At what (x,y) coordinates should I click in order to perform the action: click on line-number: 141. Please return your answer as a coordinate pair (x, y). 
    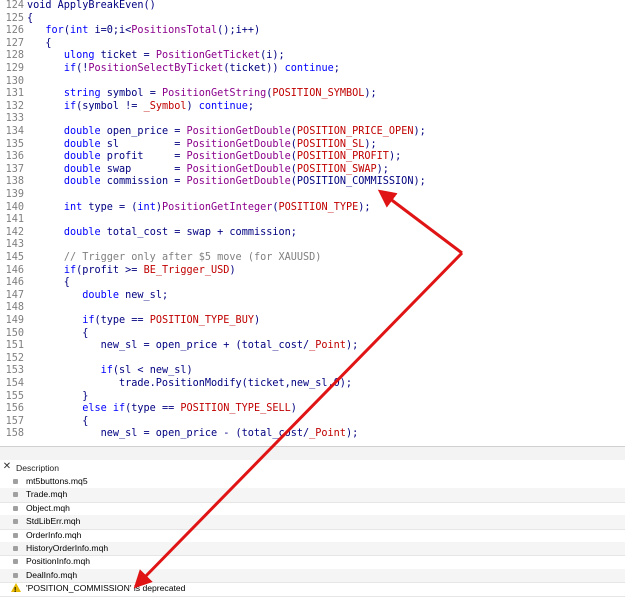
    Looking at the image, I should click on (14, 220).